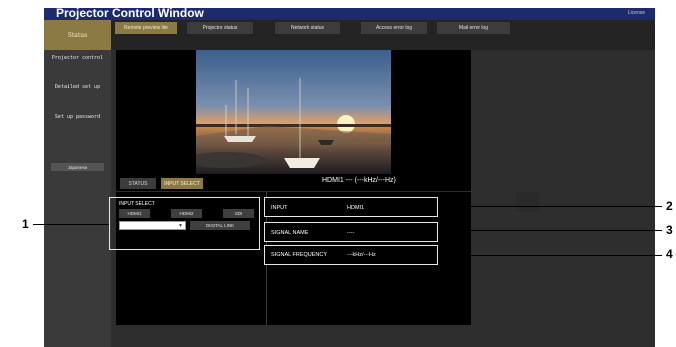 The height and width of the screenshot is (347, 676). What do you see at coordinates (279, 208) in the screenshot?
I see `input-label: INPUT` at bounding box center [279, 208].